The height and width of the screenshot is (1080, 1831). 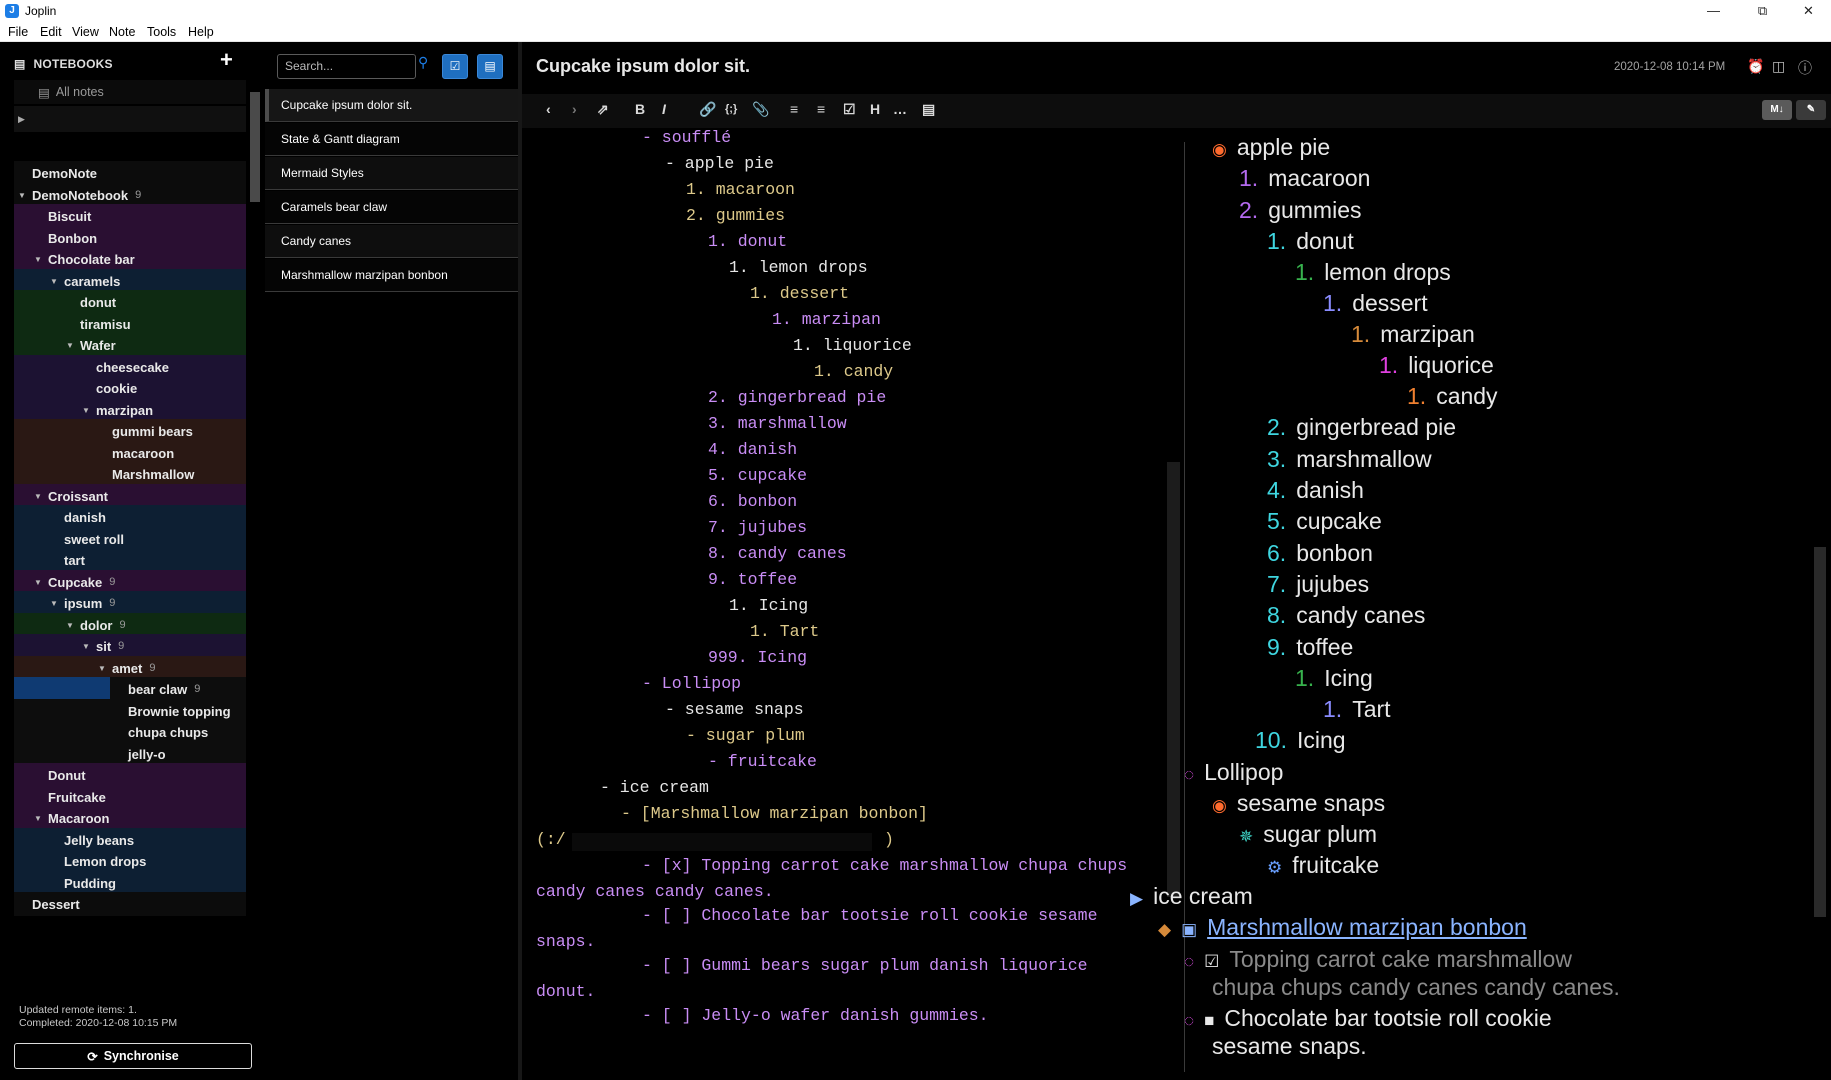 What do you see at coordinates (1289, 1046) in the screenshot?
I see `list-item-text: sesame snaps.` at bounding box center [1289, 1046].